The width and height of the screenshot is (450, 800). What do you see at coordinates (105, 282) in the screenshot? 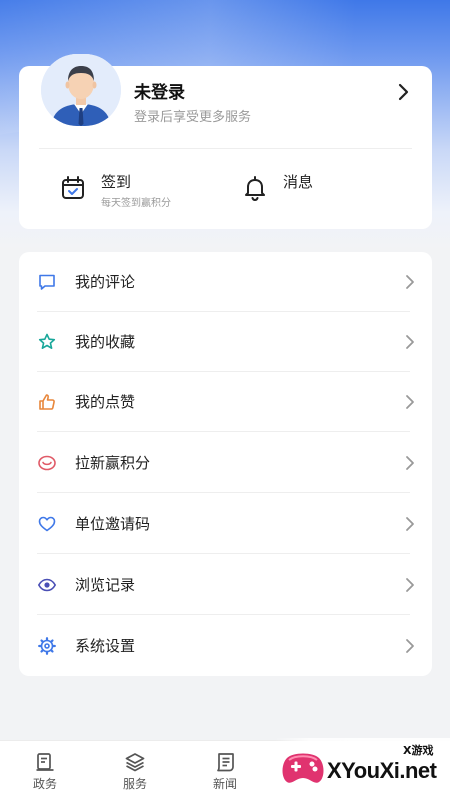
I see `menu-item-label: 我的评论` at bounding box center [105, 282].